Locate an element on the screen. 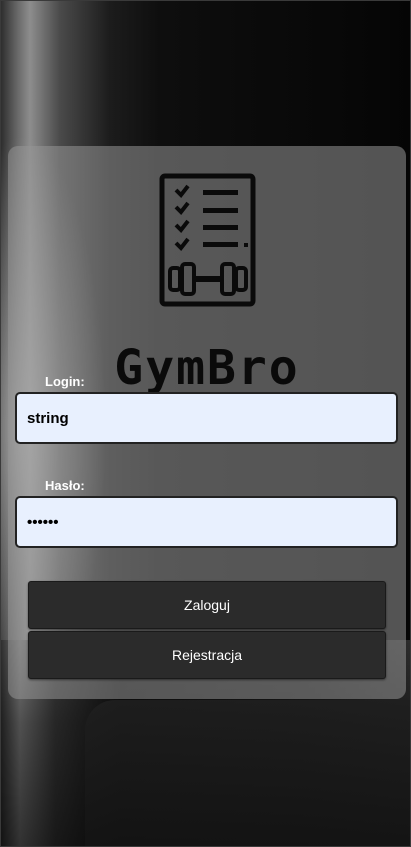 The image size is (411, 847). password-input is located at coordinates (206, 522).